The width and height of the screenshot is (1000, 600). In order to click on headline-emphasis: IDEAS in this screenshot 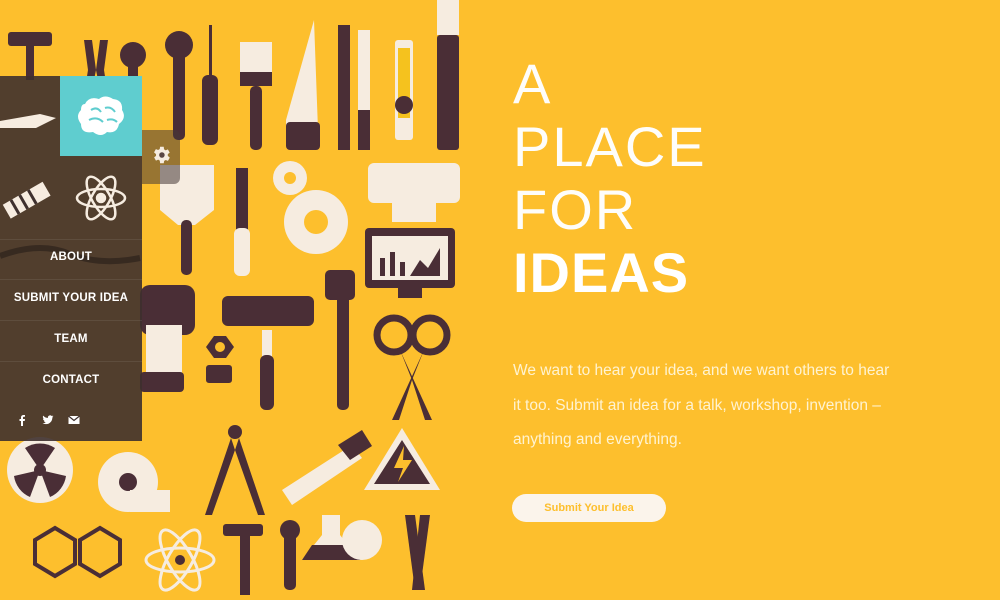, I will do `click(601, 272)`.